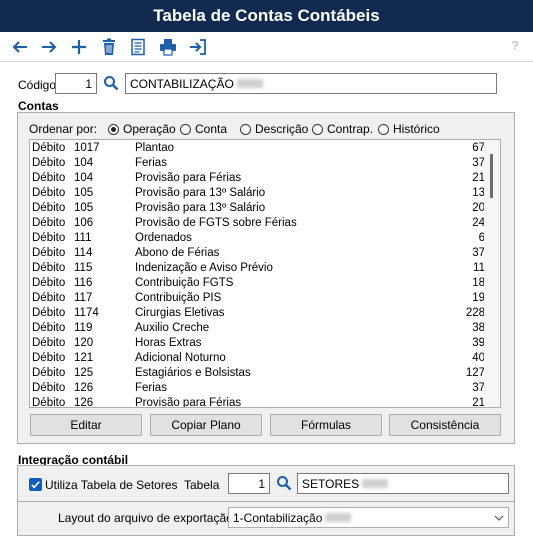 Image resolution: width=533 pixels, height=545 pixels. What do you see at coordinates (257, 208) in the screenshot?
I see `list-row: Débito 105 Provisão para 13º Salário 20` at bounding box center [257, 208].